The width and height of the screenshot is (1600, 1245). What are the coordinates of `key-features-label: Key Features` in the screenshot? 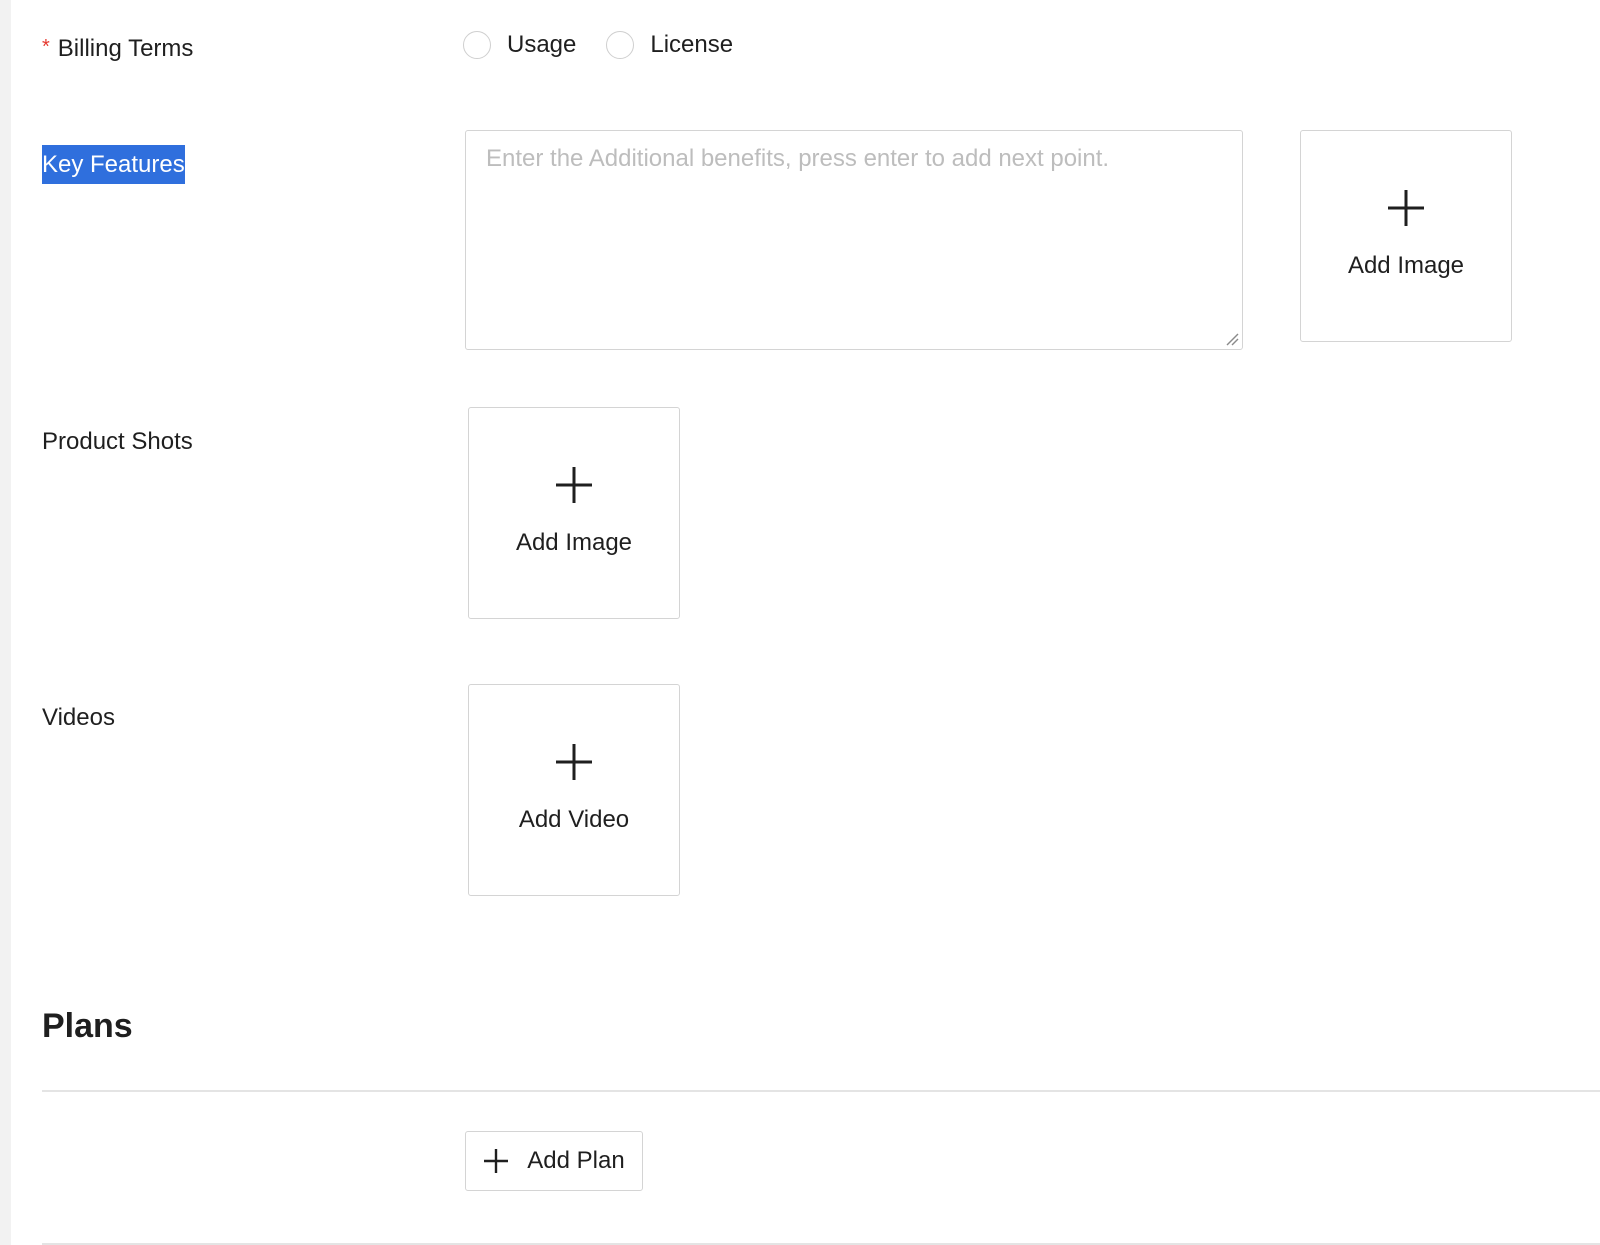 It's located at (113, 164).